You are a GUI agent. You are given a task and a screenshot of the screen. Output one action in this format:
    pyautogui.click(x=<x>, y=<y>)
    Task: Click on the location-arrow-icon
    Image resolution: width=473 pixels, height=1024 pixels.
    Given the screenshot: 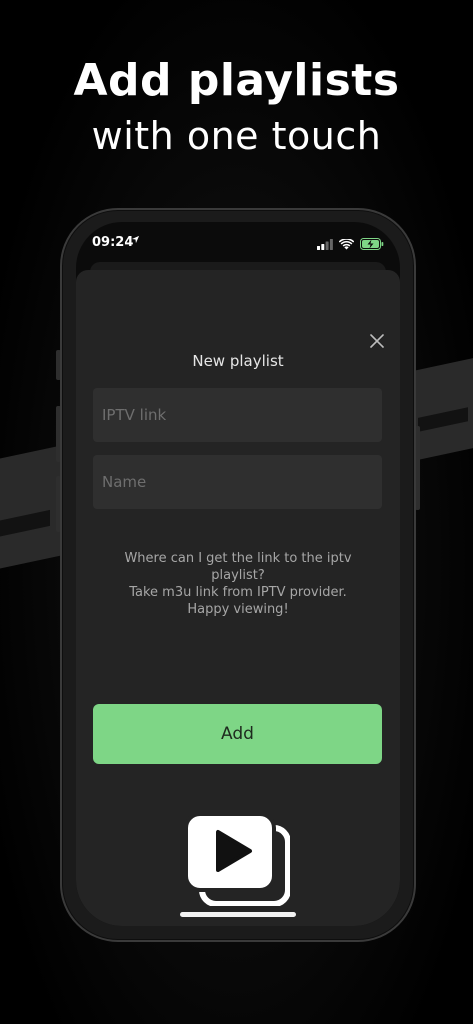 What is the action you would take?
    pyautogui.click(x=135, y=240)
    